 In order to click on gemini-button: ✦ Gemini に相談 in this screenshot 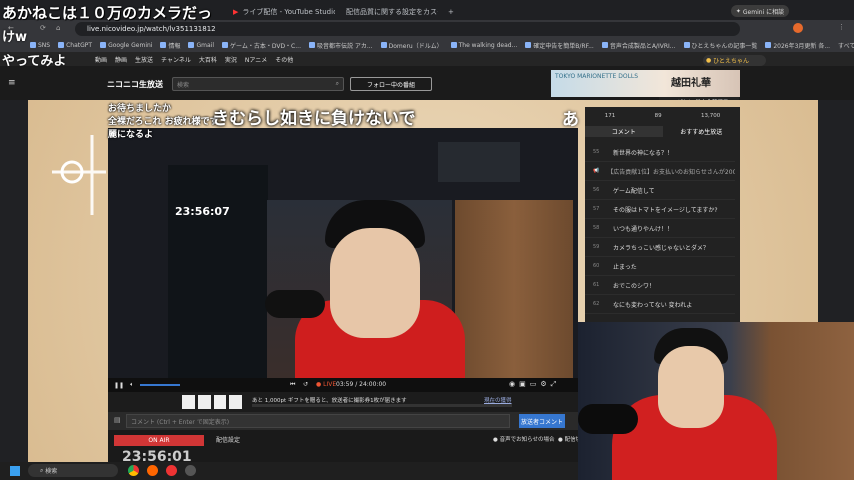, I will do `click(760, 11)`.